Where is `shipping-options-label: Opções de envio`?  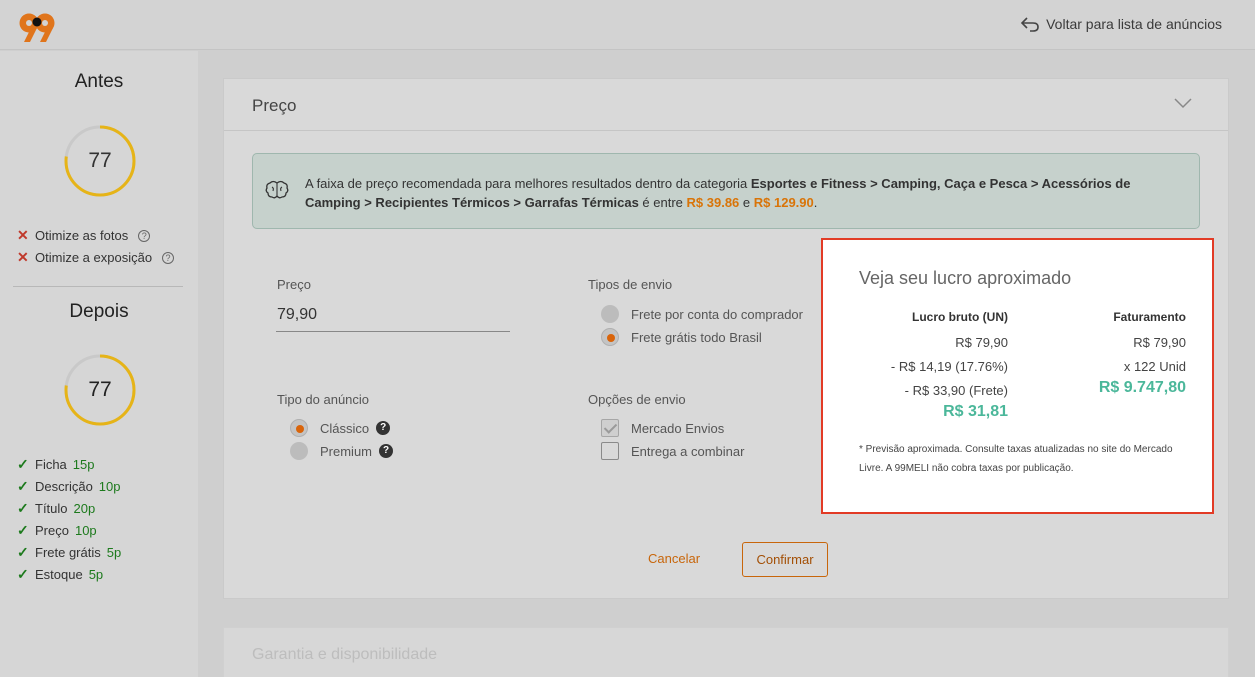
shipping-options-label: Opções de envio is located at coordinates (637, 399).